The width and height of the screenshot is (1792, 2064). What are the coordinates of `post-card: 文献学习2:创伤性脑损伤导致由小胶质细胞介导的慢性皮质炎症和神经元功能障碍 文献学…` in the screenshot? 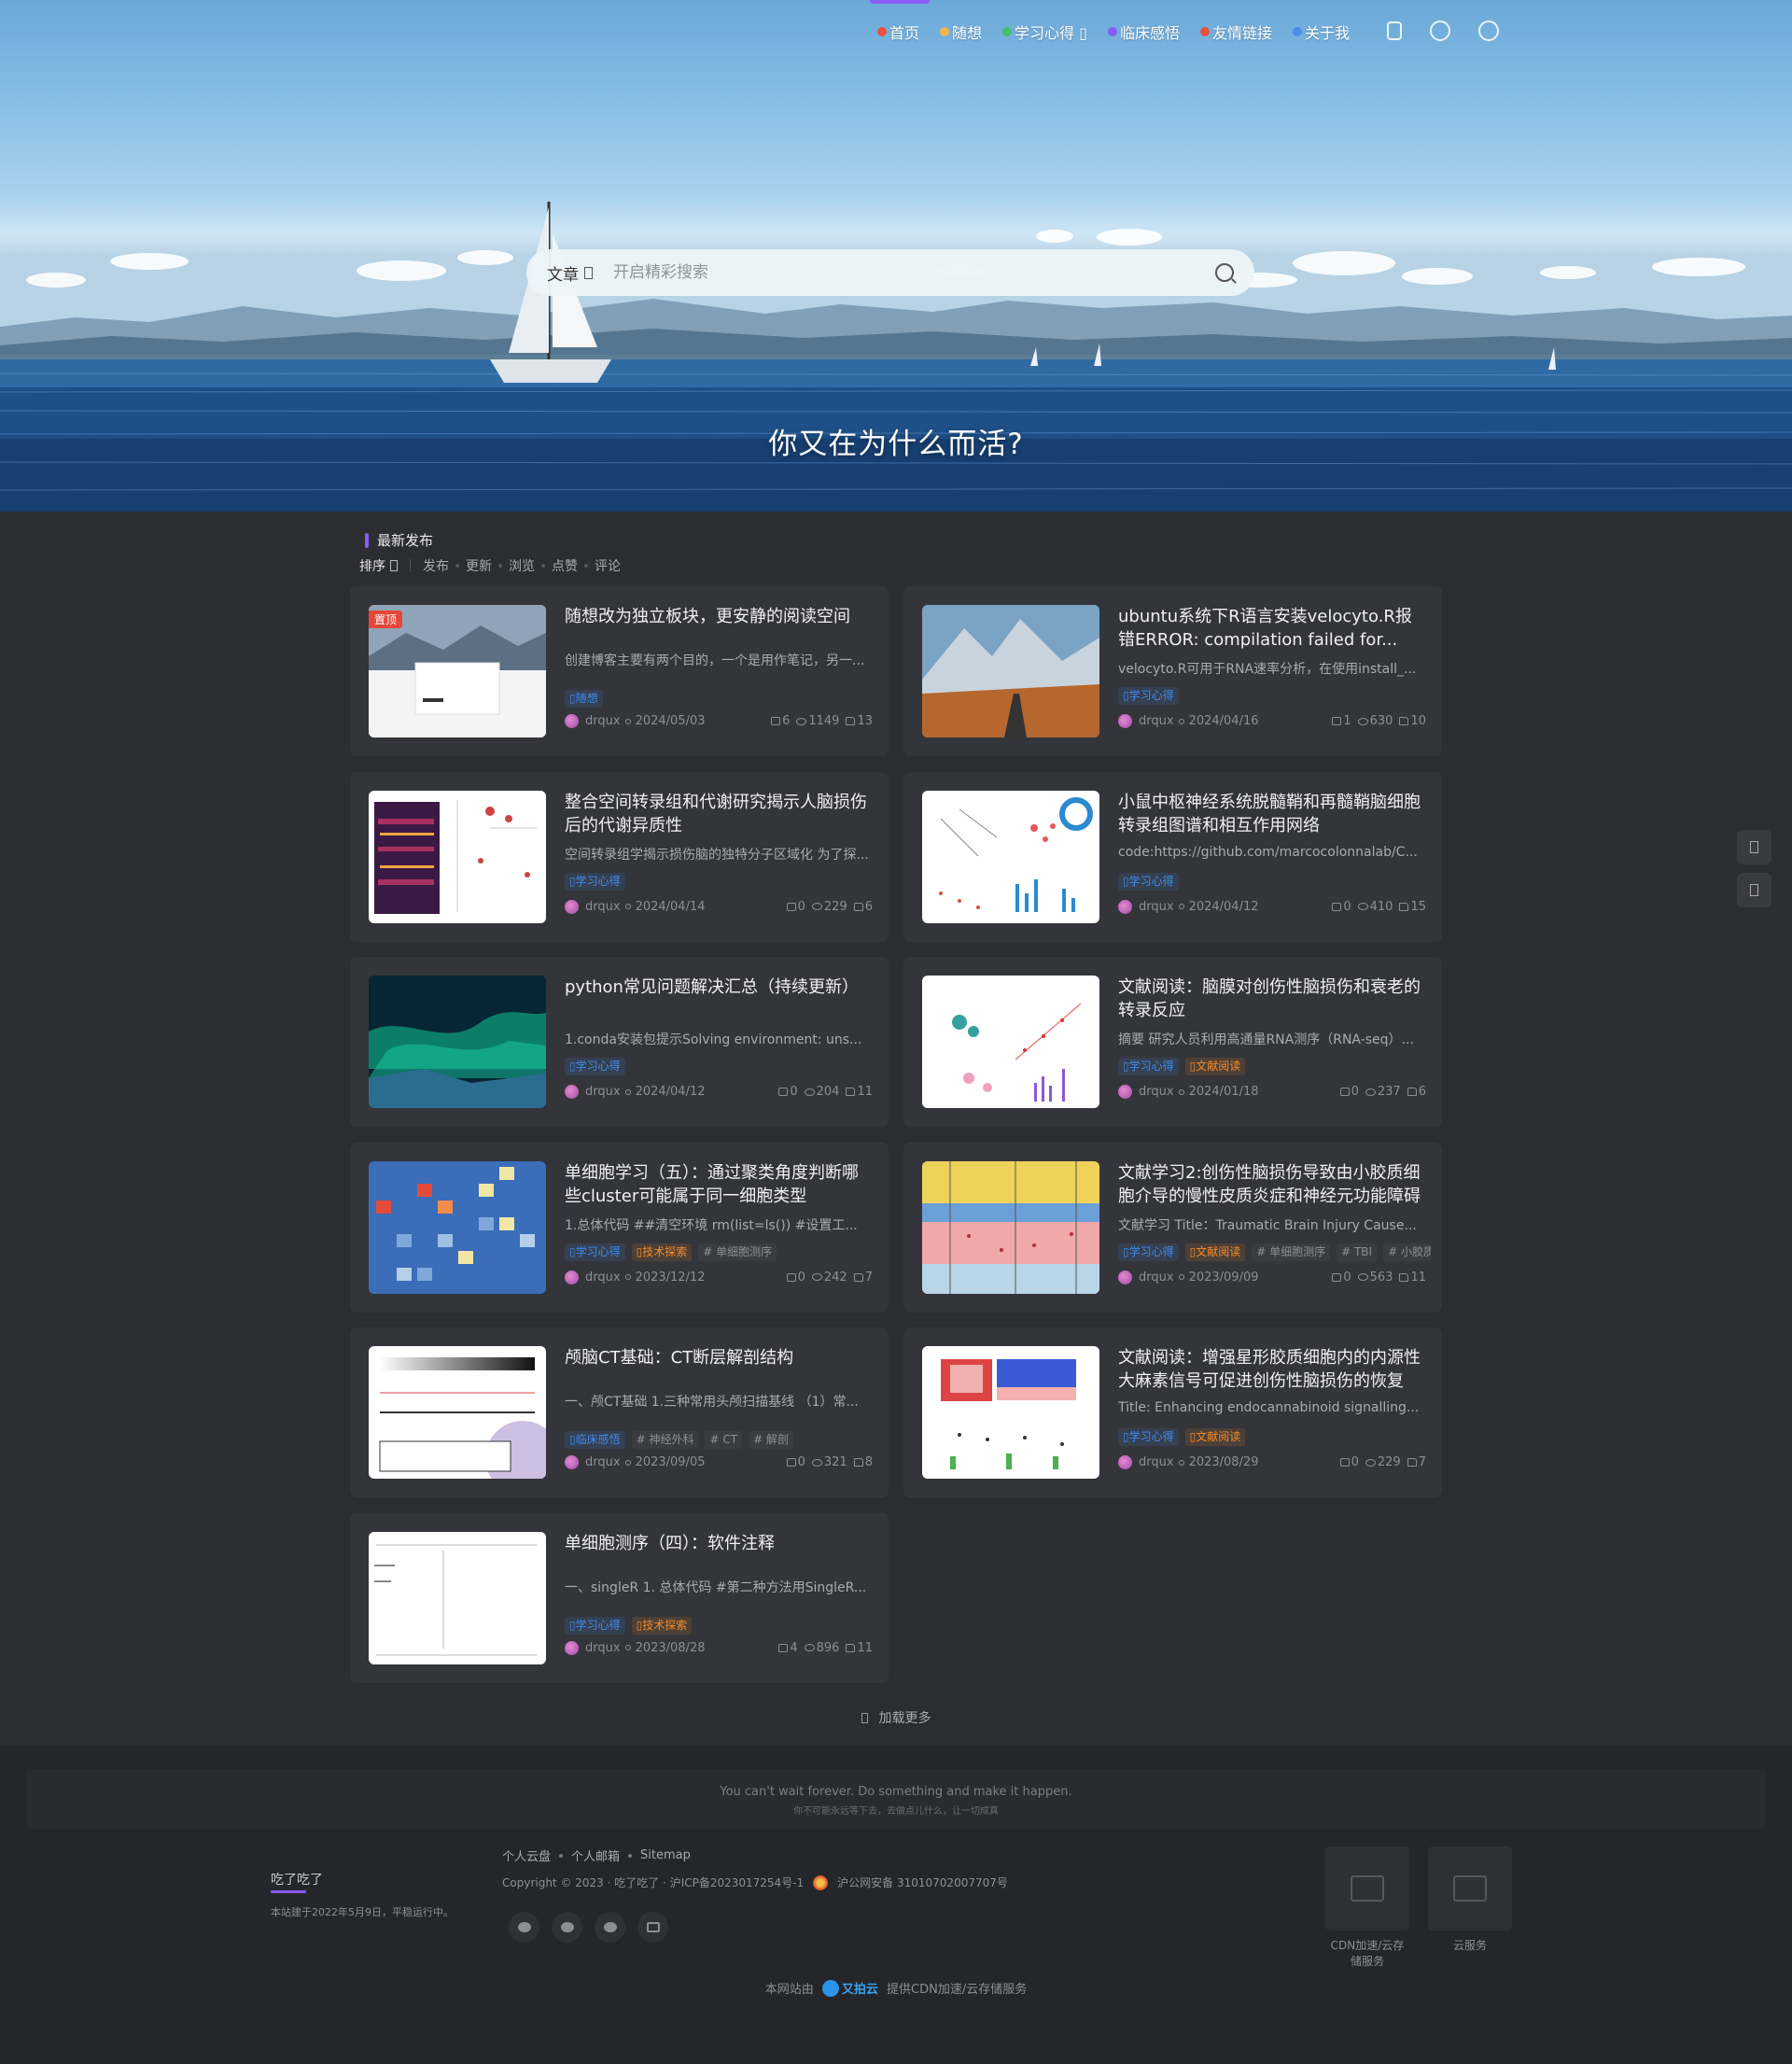 It's located at (1172, 1227).